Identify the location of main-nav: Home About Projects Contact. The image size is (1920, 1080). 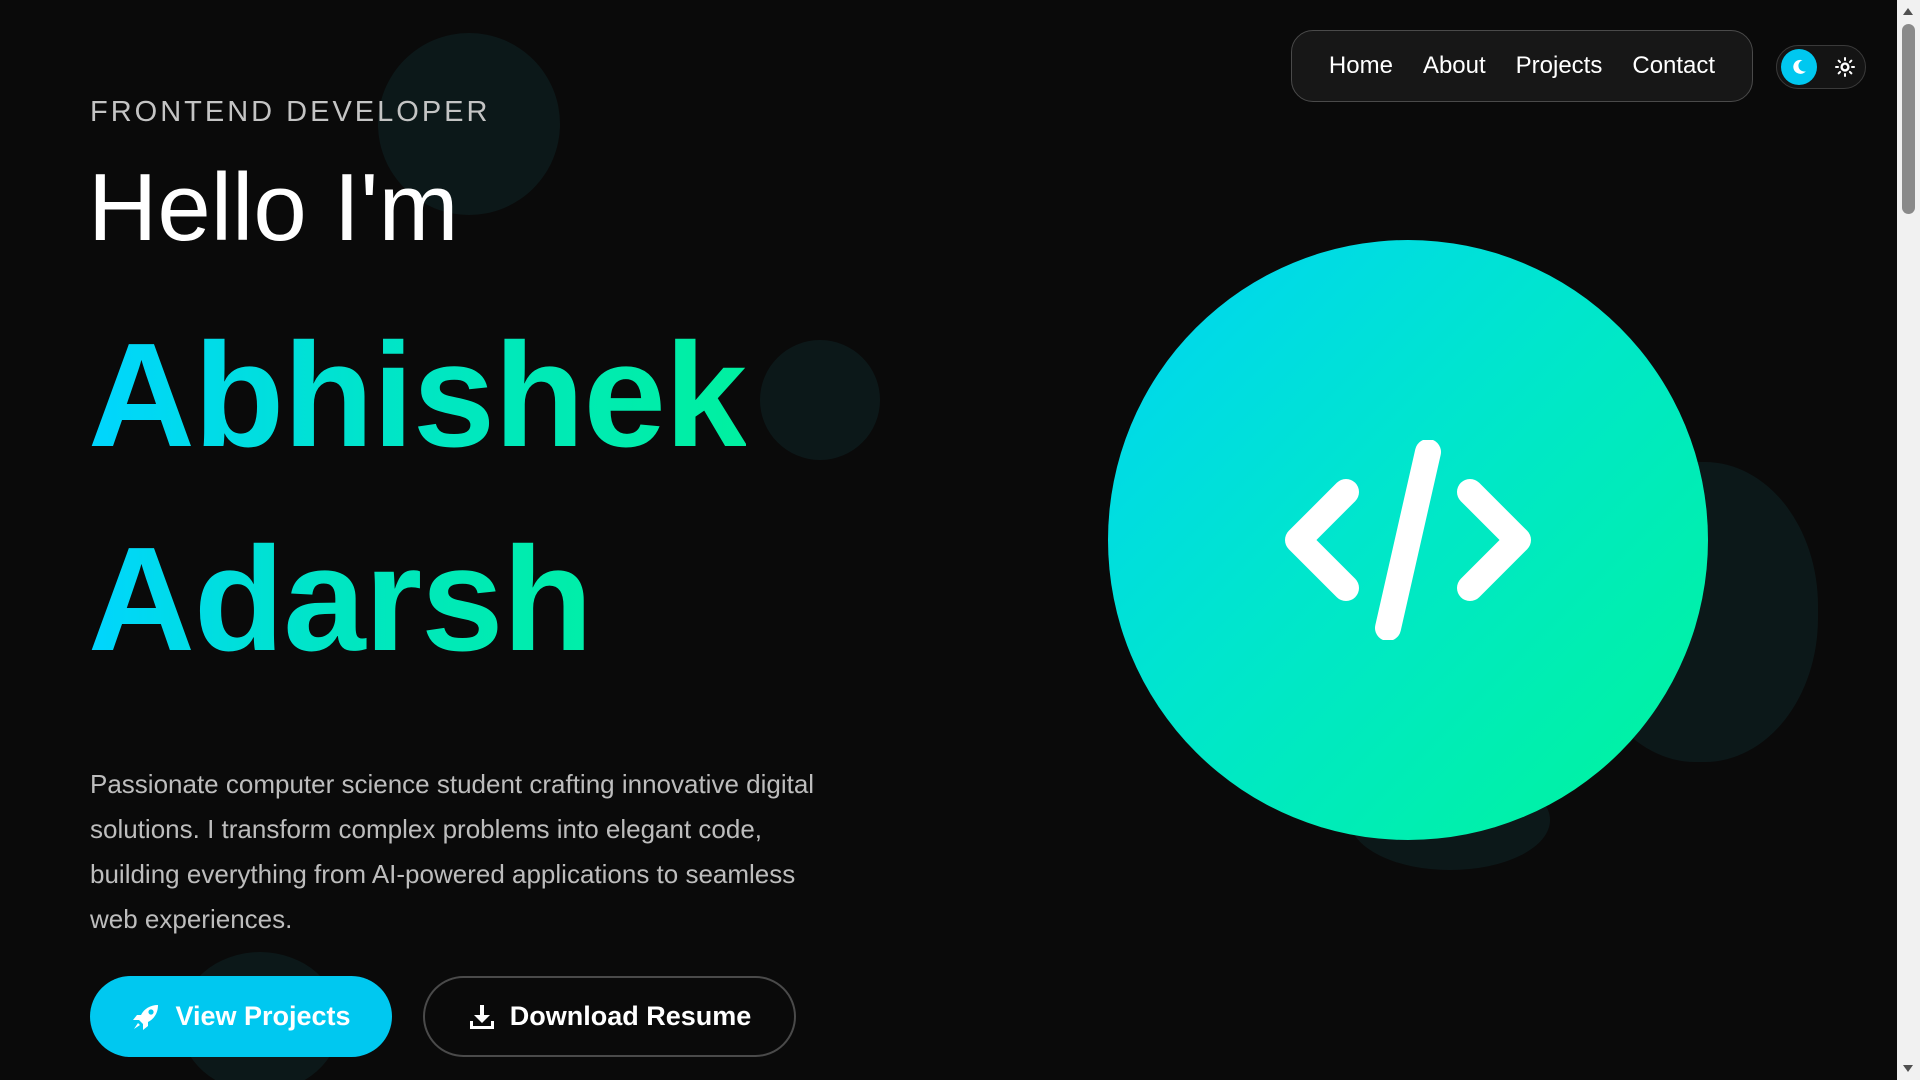
(1522, 66).